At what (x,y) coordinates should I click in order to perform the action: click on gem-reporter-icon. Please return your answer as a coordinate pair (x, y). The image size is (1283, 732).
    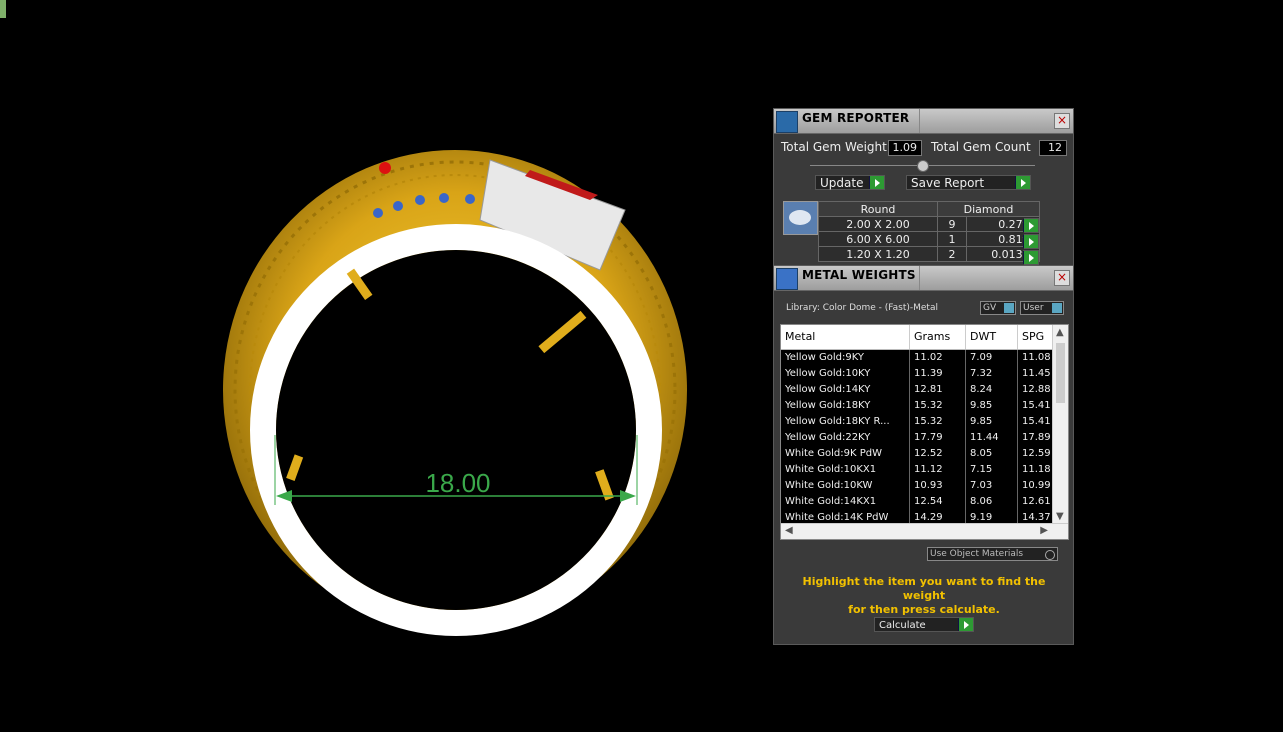
    Looking at the image, I should click on (787, 122).